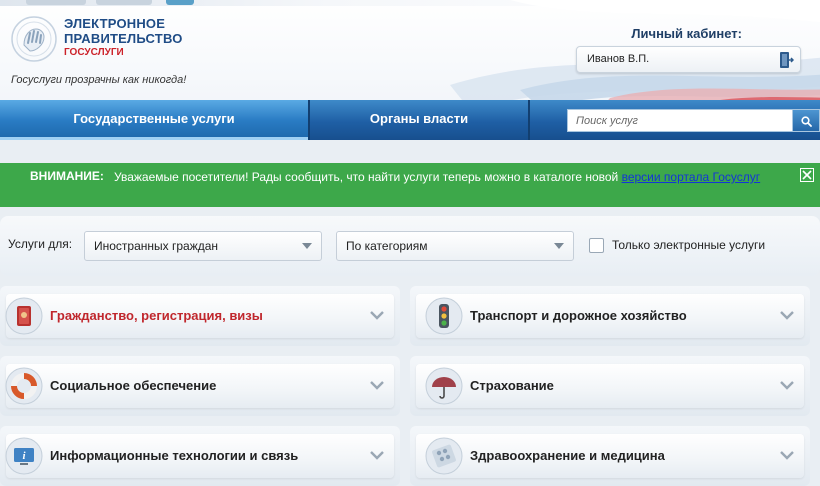 The width and height of the screenshot is (820, 486). I want to click on grouping-value: По категориям, so click(387, 246).